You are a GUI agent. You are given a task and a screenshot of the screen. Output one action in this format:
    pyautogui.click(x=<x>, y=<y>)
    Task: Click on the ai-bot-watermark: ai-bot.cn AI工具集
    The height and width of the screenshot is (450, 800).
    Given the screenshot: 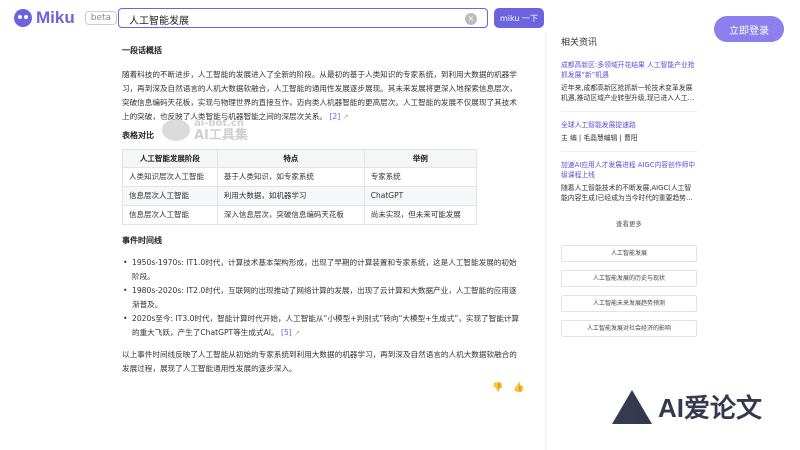 What is the action you would take?
    pyautogui.click(x=205, y=130)
    